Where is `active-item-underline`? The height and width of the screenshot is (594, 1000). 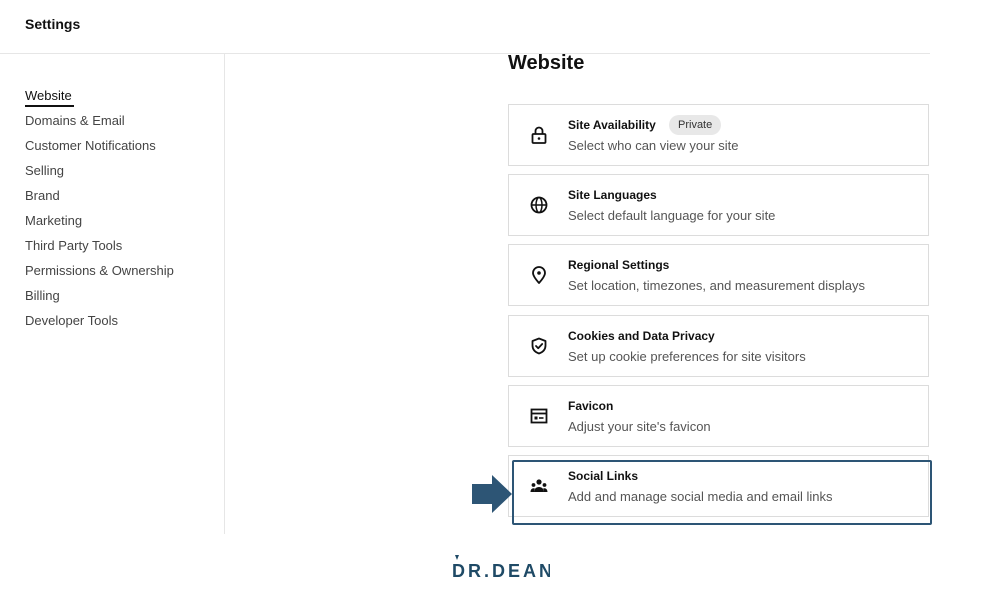
active-item-underline is located at coordinates (49, 106).